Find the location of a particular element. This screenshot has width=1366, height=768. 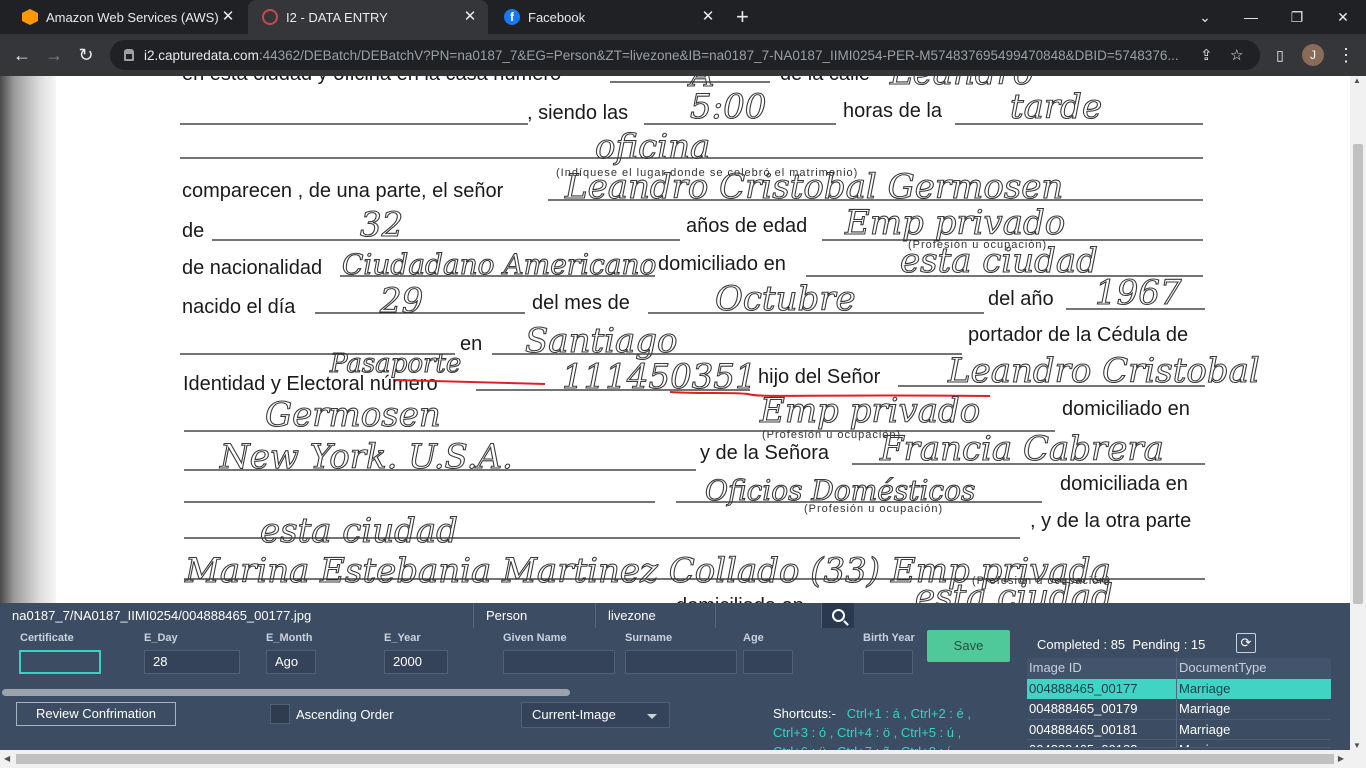

search-button is located at coordinates (838, 615).